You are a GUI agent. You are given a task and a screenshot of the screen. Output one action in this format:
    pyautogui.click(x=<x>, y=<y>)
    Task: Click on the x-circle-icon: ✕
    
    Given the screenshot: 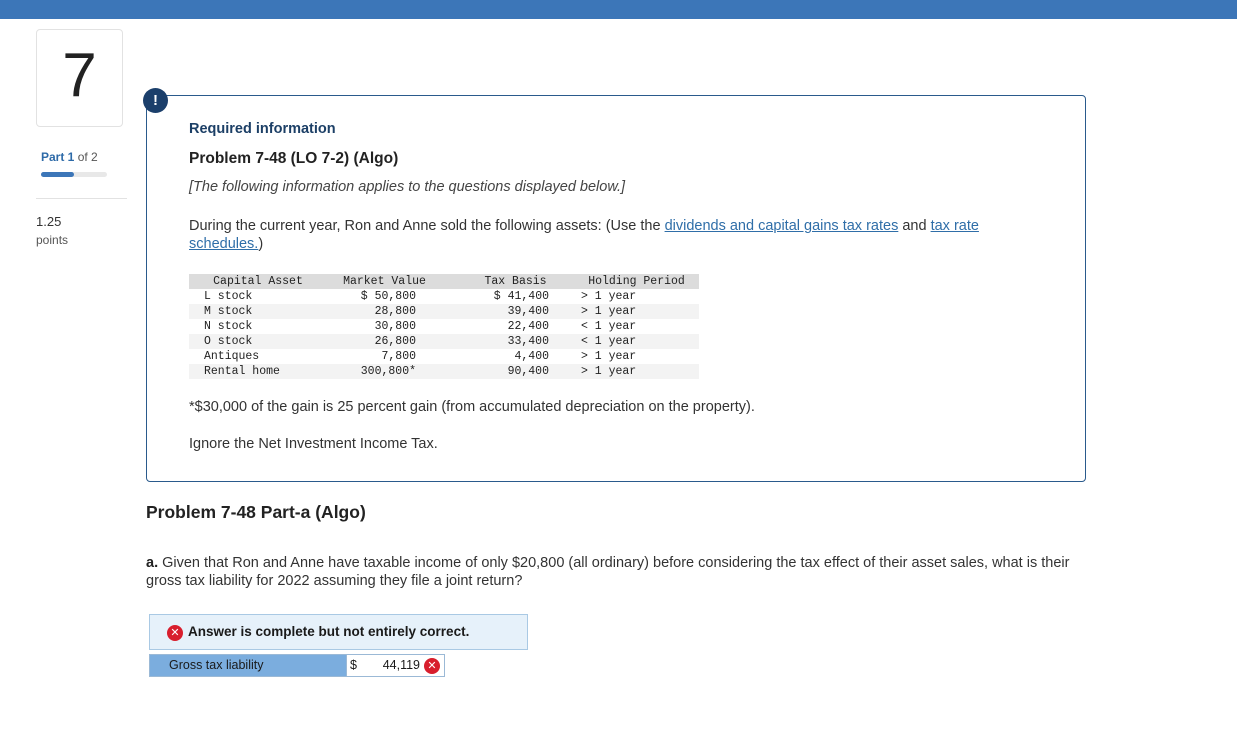 What is the action you would take?
    pyautogui.click(x=175, y=633)
    